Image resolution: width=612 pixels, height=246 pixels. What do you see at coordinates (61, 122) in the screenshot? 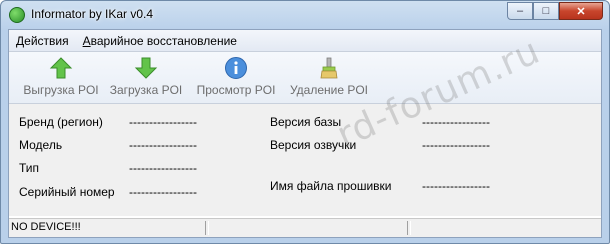
I see `brand-label: Бренд (регион)` at bounding box center [61, 122].